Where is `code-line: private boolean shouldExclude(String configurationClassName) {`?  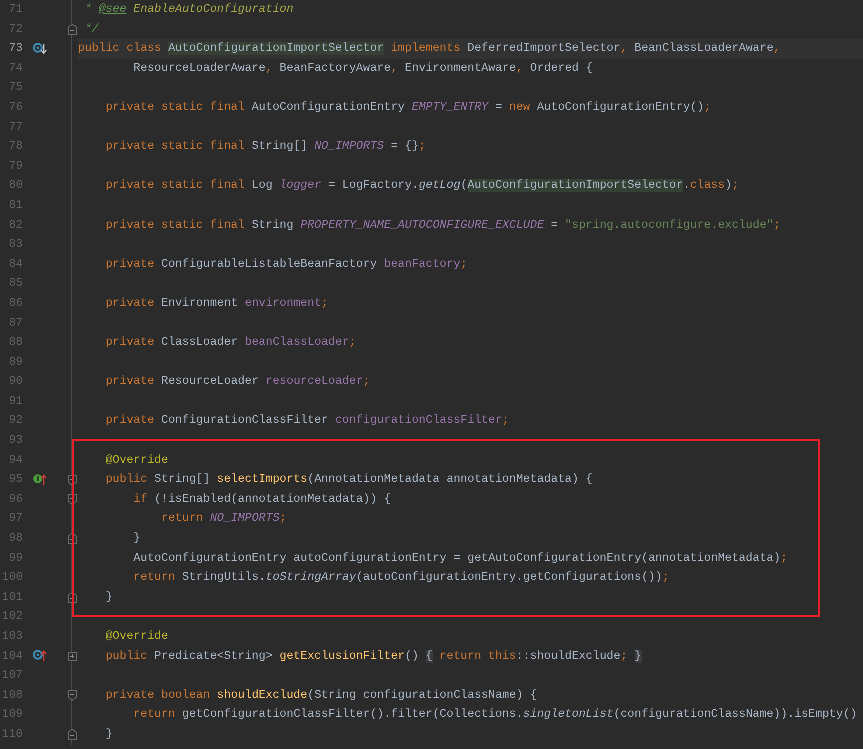
code-line: private boolean shouldExclude(String configurationClassName) { is located at coordinates (321, 695).